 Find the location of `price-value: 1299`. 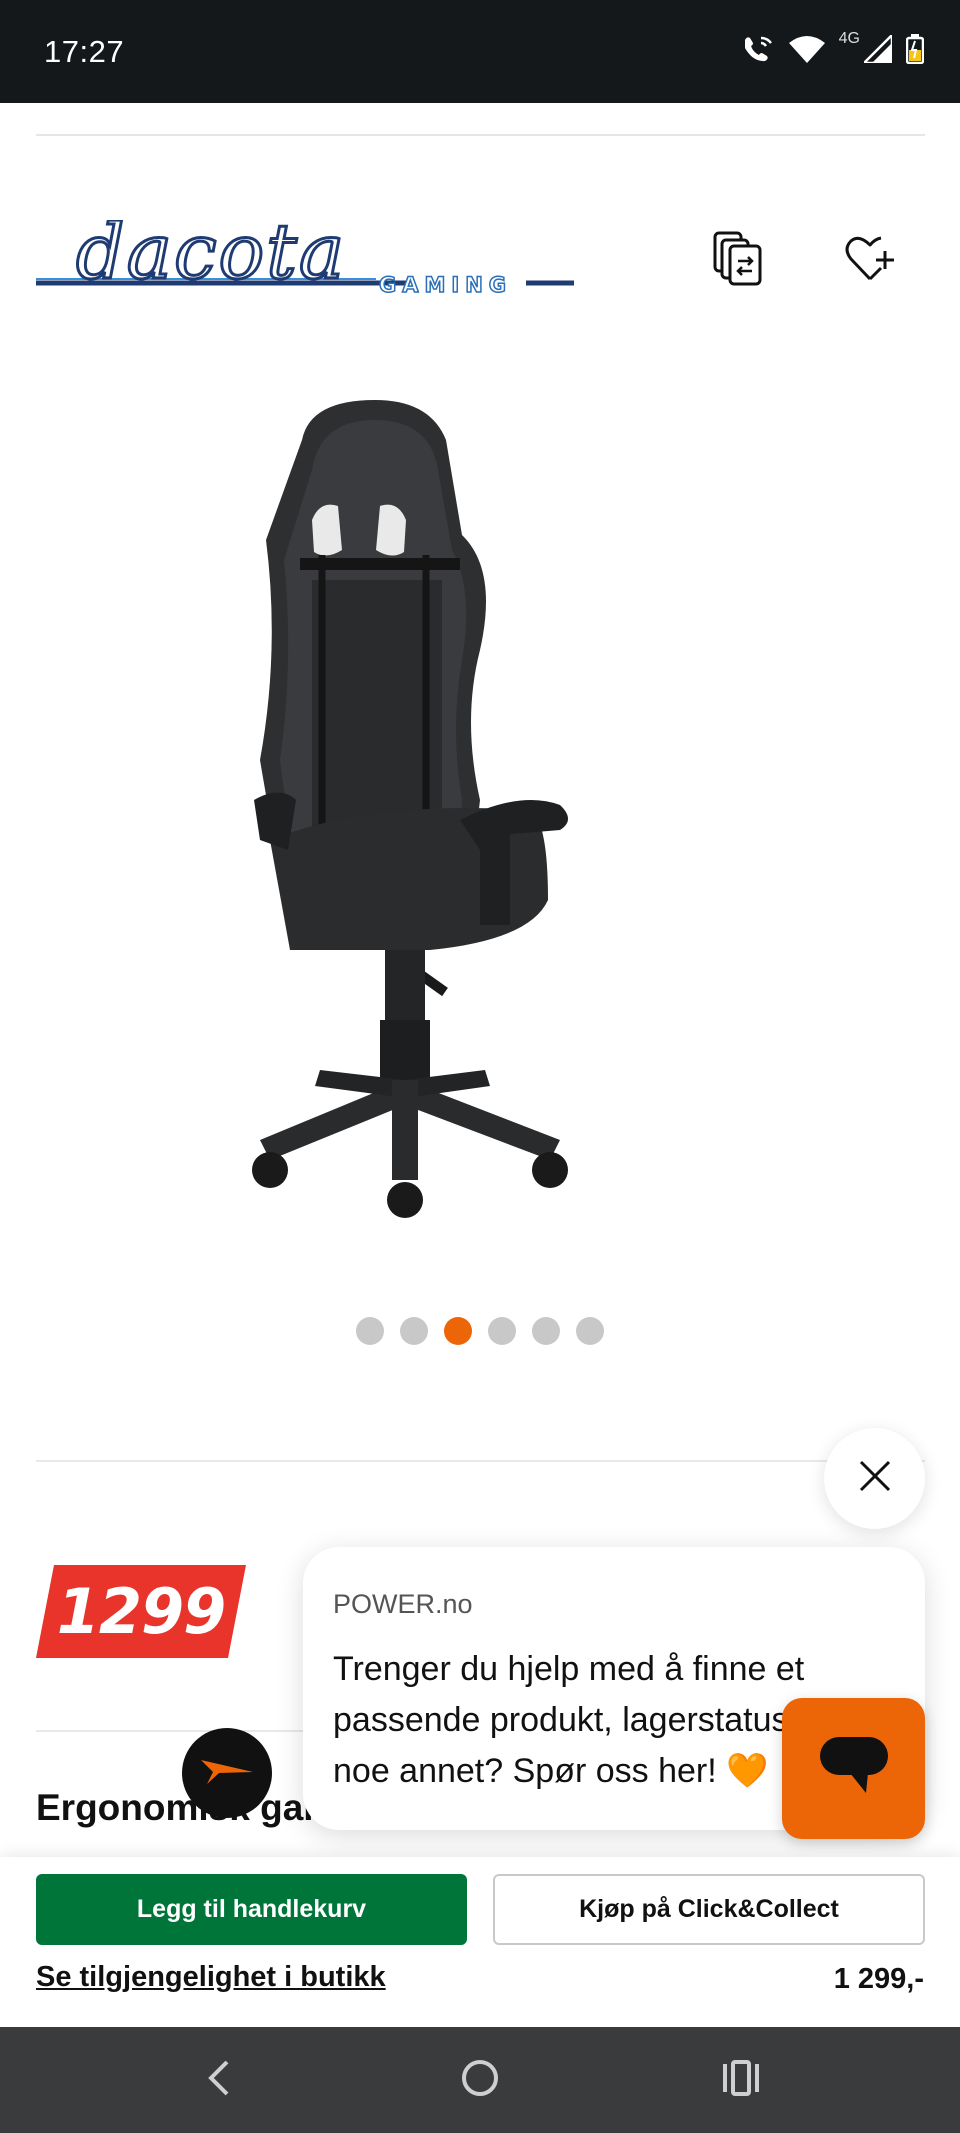

price-value: 1299 is located at coordinates (141, 1611).